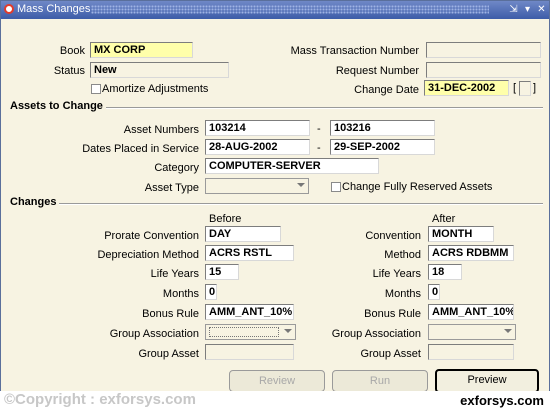 The height and width of the screenshot is (412, 550). I want to click on method-label: Method, so click(402, 255).